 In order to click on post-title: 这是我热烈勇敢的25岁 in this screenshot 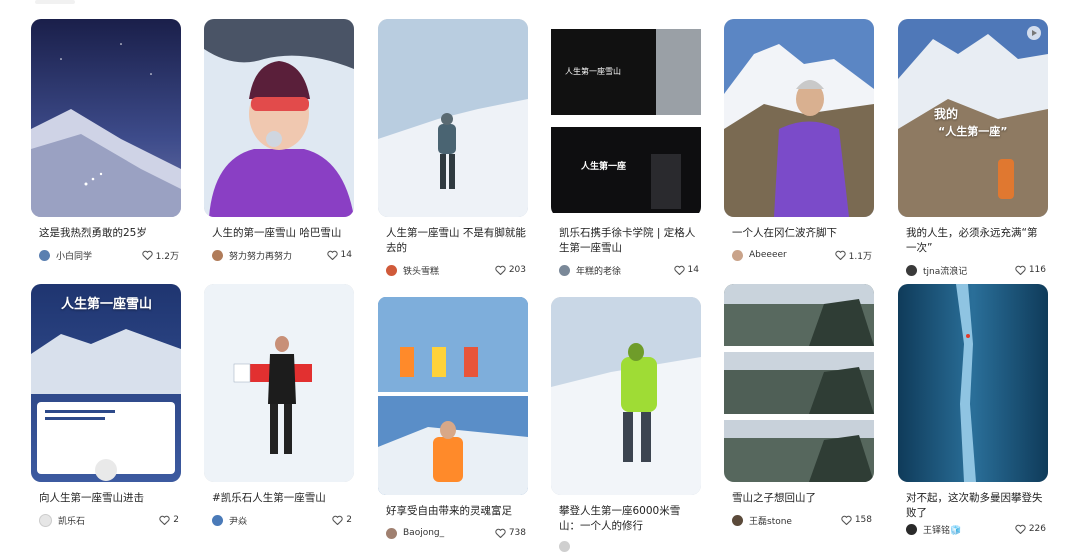, I will do `click(106, 233)`.